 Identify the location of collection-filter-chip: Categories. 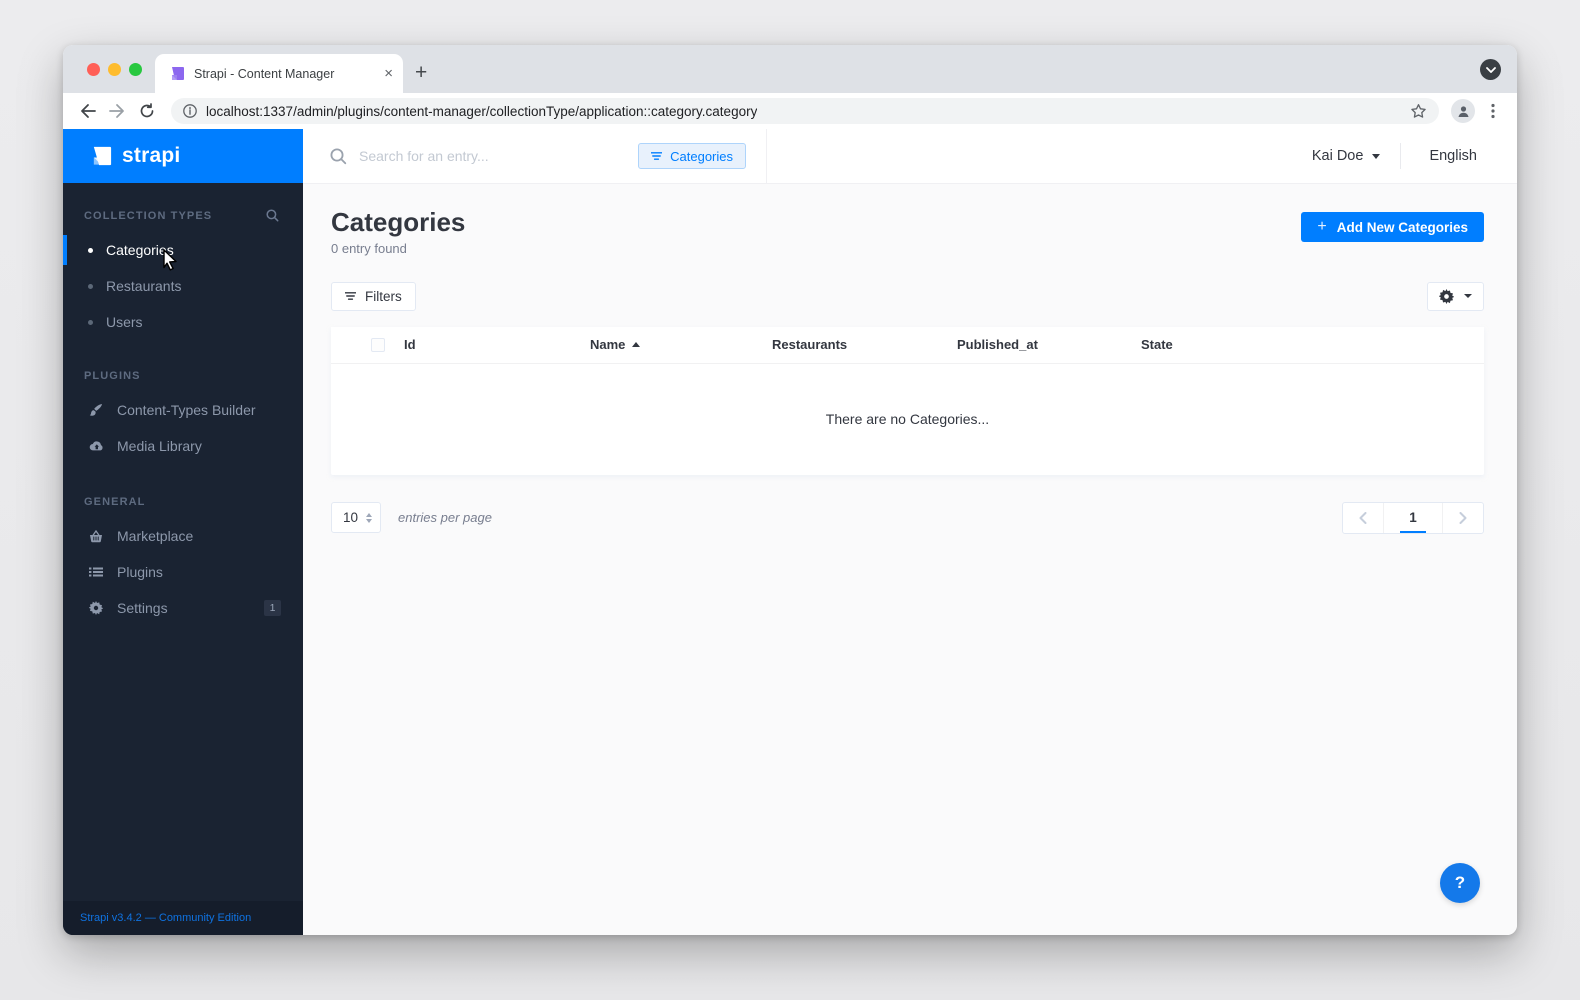
(692, 156).